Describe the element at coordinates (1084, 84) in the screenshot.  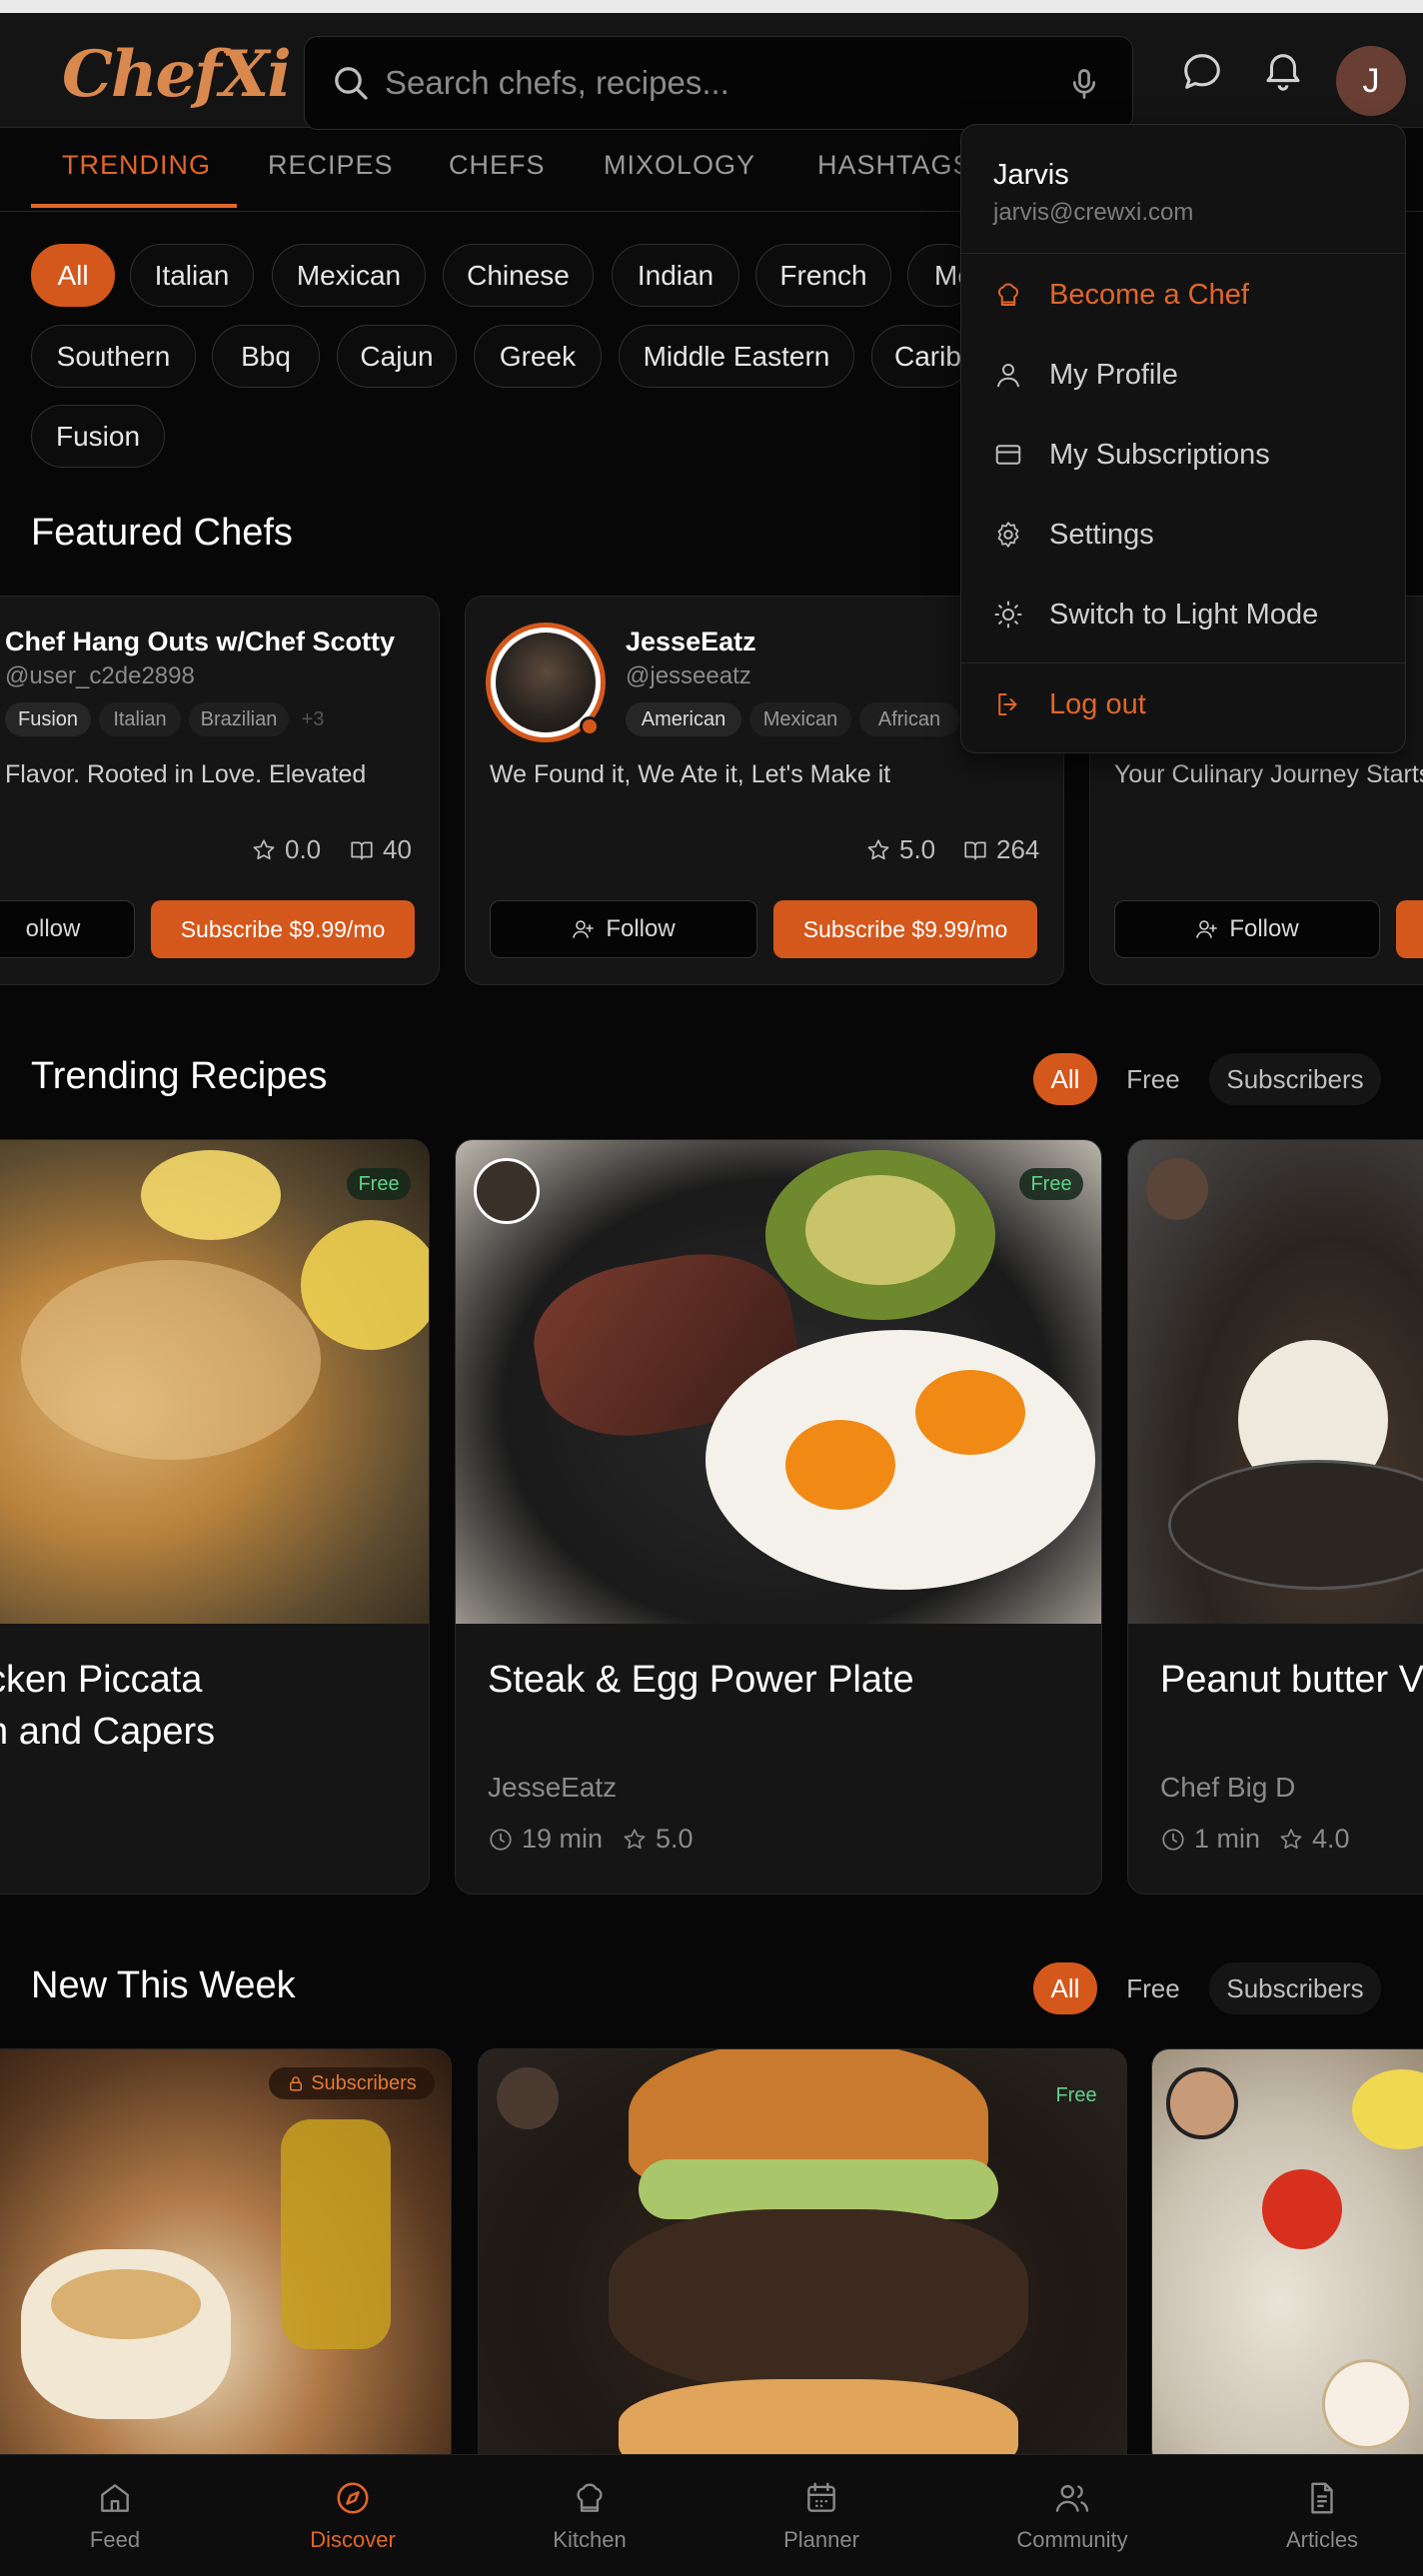
I see `microphone-icon` at that location.